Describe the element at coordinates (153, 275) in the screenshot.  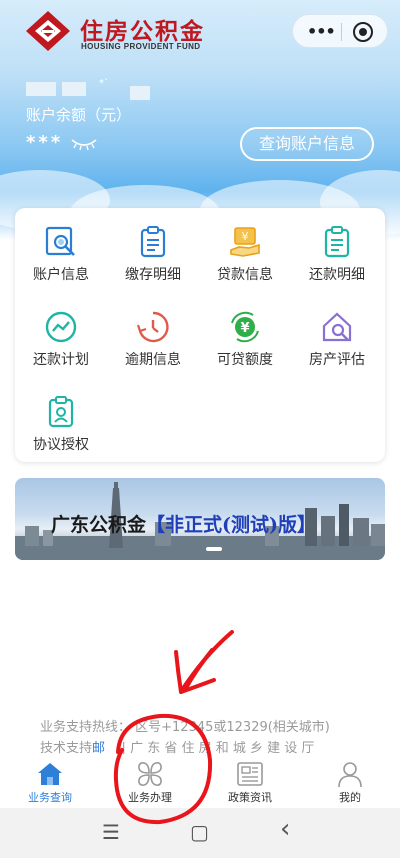
I see `service-label: 缴存明细` at that location.